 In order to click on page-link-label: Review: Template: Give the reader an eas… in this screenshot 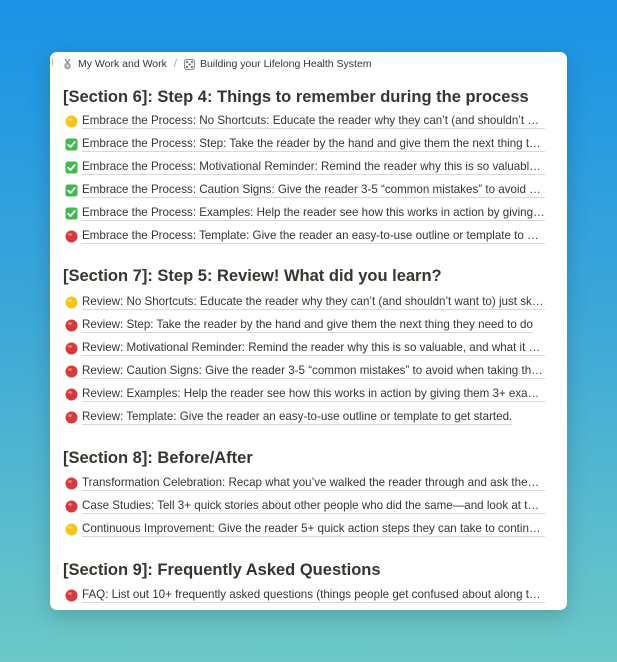, I will do `click(297, 417)`.